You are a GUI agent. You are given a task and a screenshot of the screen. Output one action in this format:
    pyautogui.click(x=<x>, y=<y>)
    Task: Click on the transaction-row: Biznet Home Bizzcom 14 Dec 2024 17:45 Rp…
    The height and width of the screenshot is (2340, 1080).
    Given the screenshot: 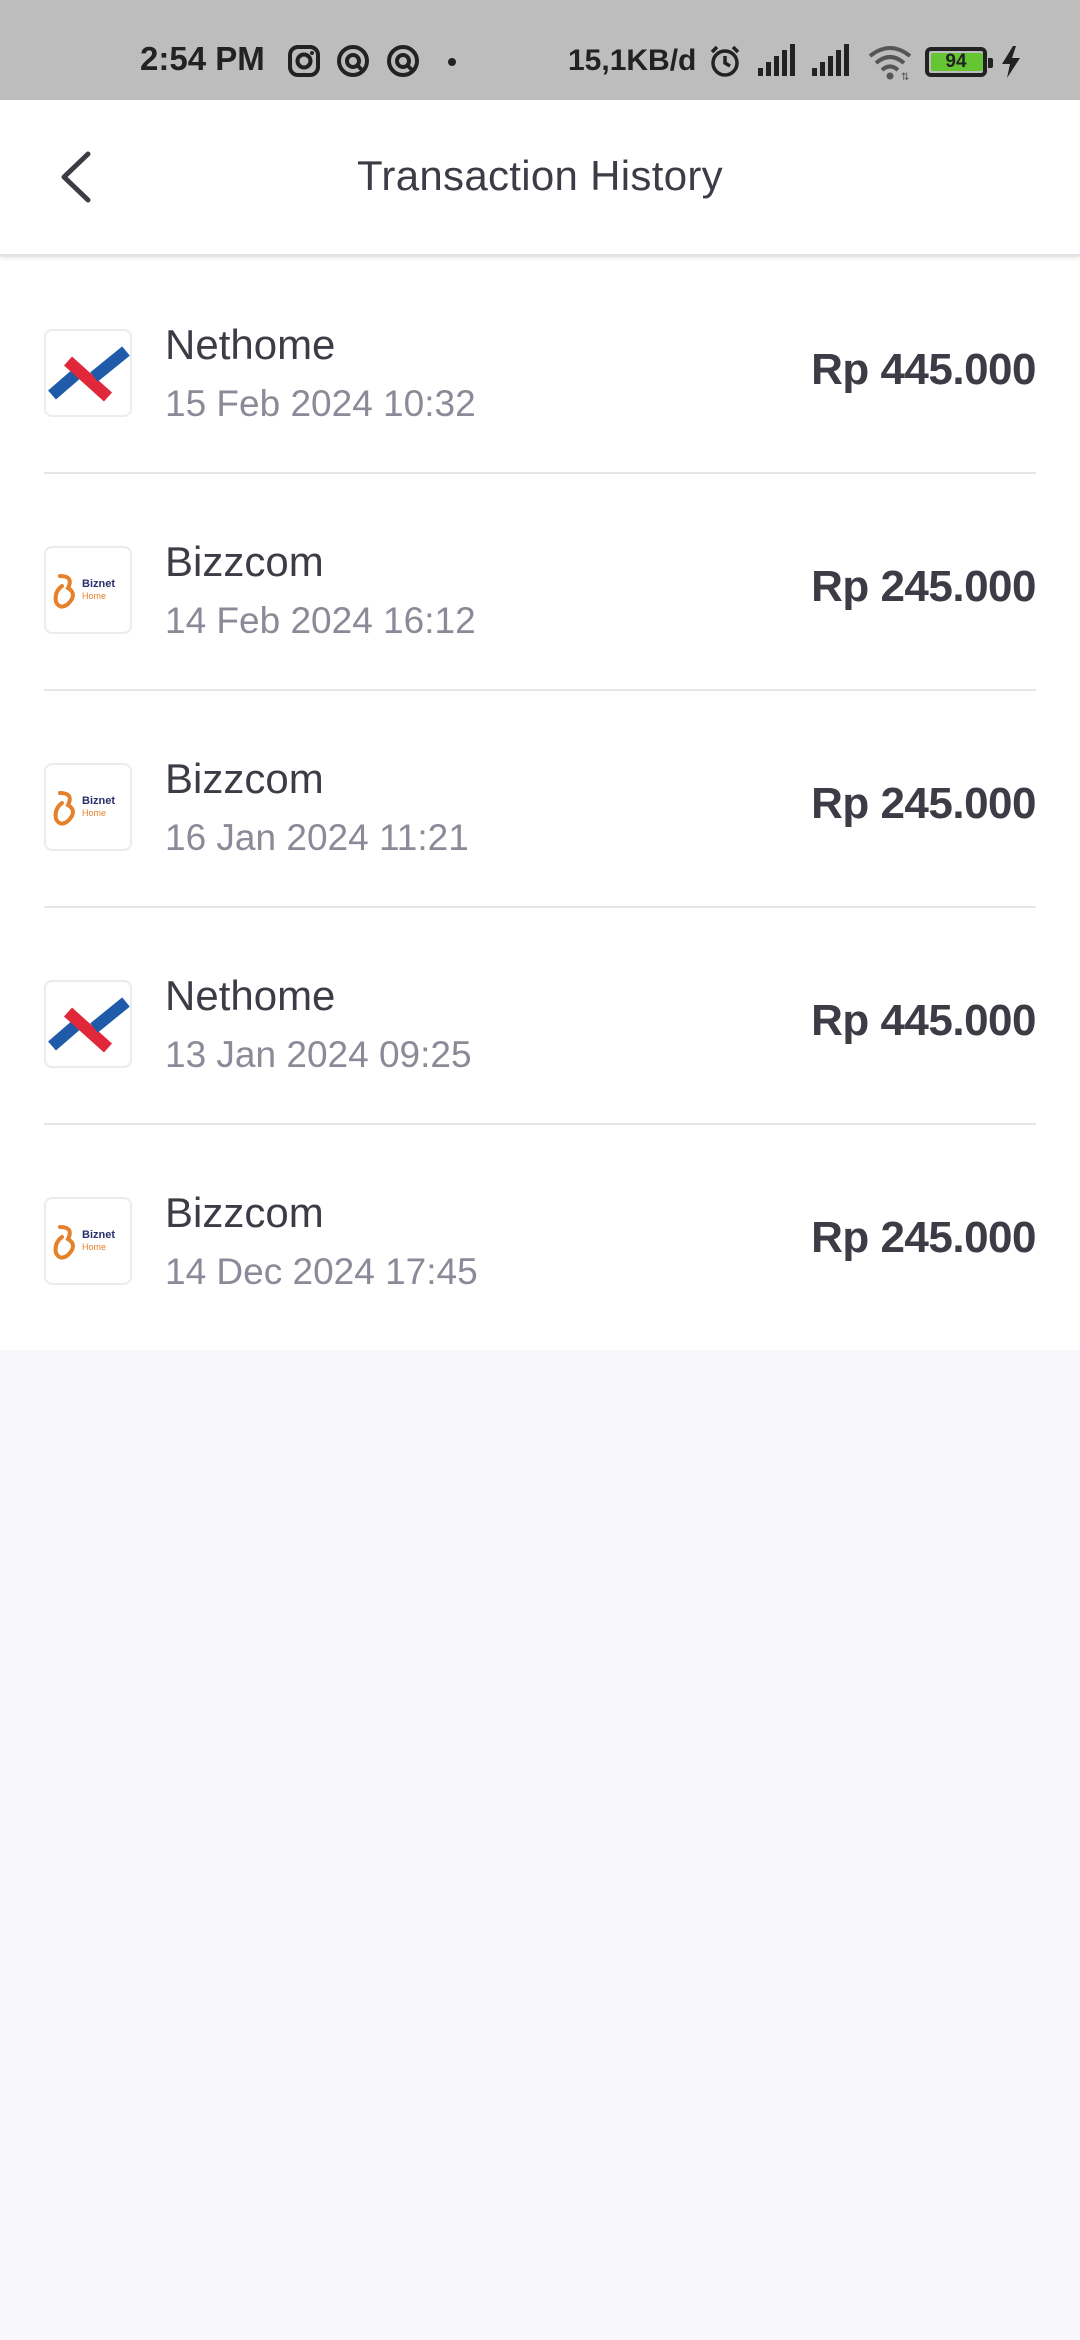 What is the action you would take?
    pyautogui.click(x=540, y=1237)
    